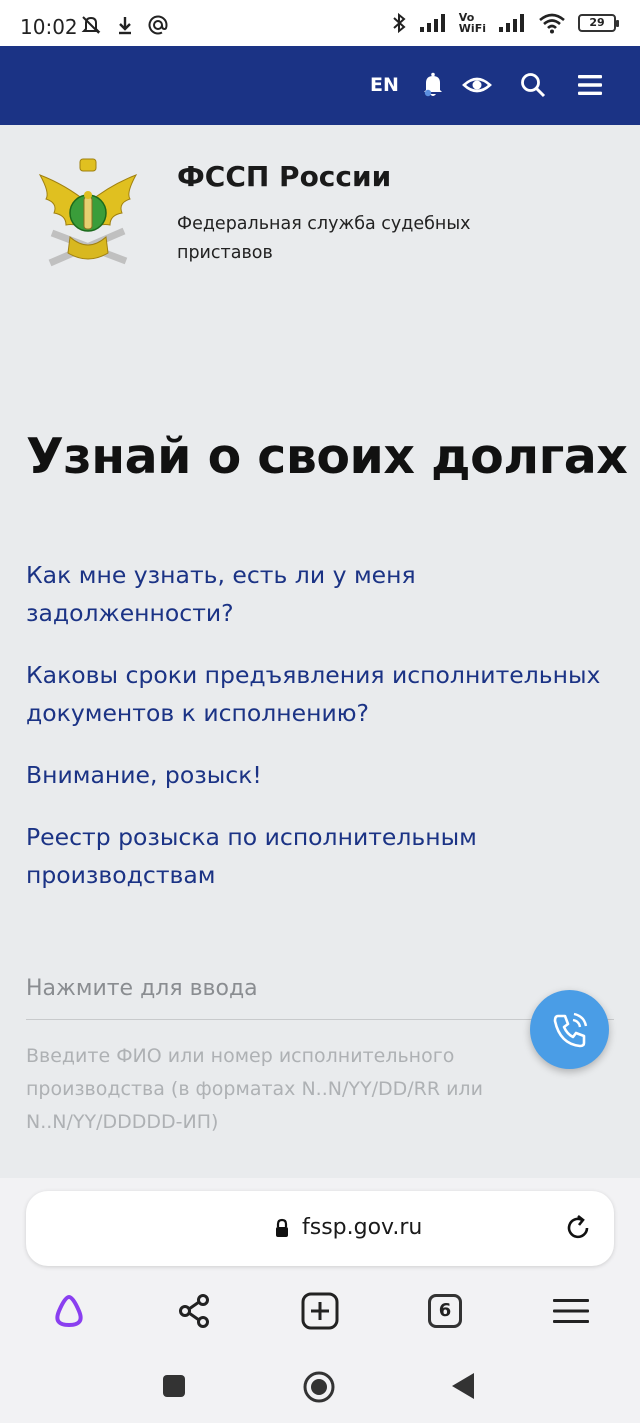  I want to click on home-icon, so click(319, 1387).